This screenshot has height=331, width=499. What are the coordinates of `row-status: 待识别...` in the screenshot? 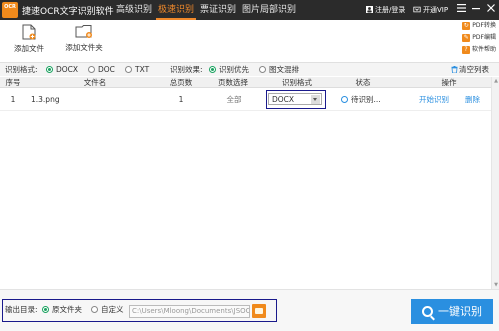 It's located at (361, 100).